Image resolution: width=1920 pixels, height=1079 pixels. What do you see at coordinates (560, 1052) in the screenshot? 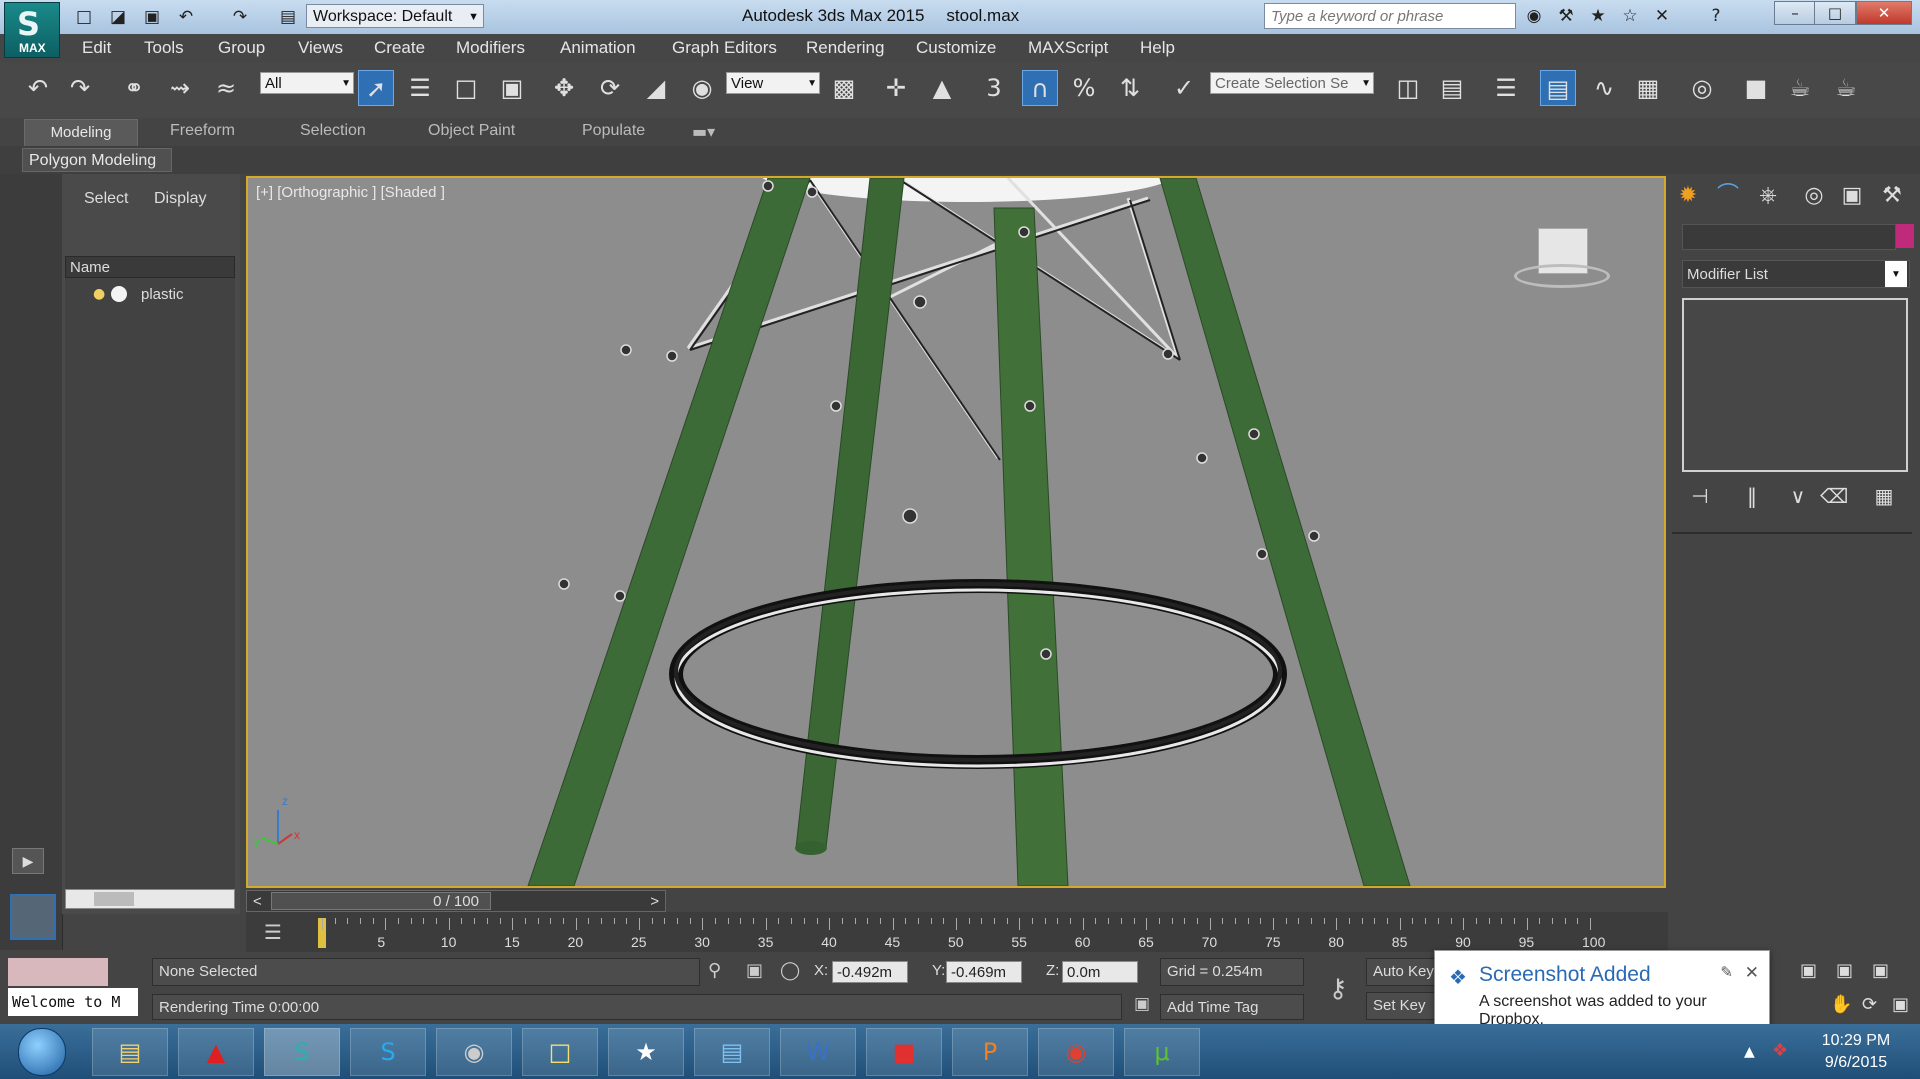
I see `sticky-notes-icon: □` at bounding box center [560, 1052].